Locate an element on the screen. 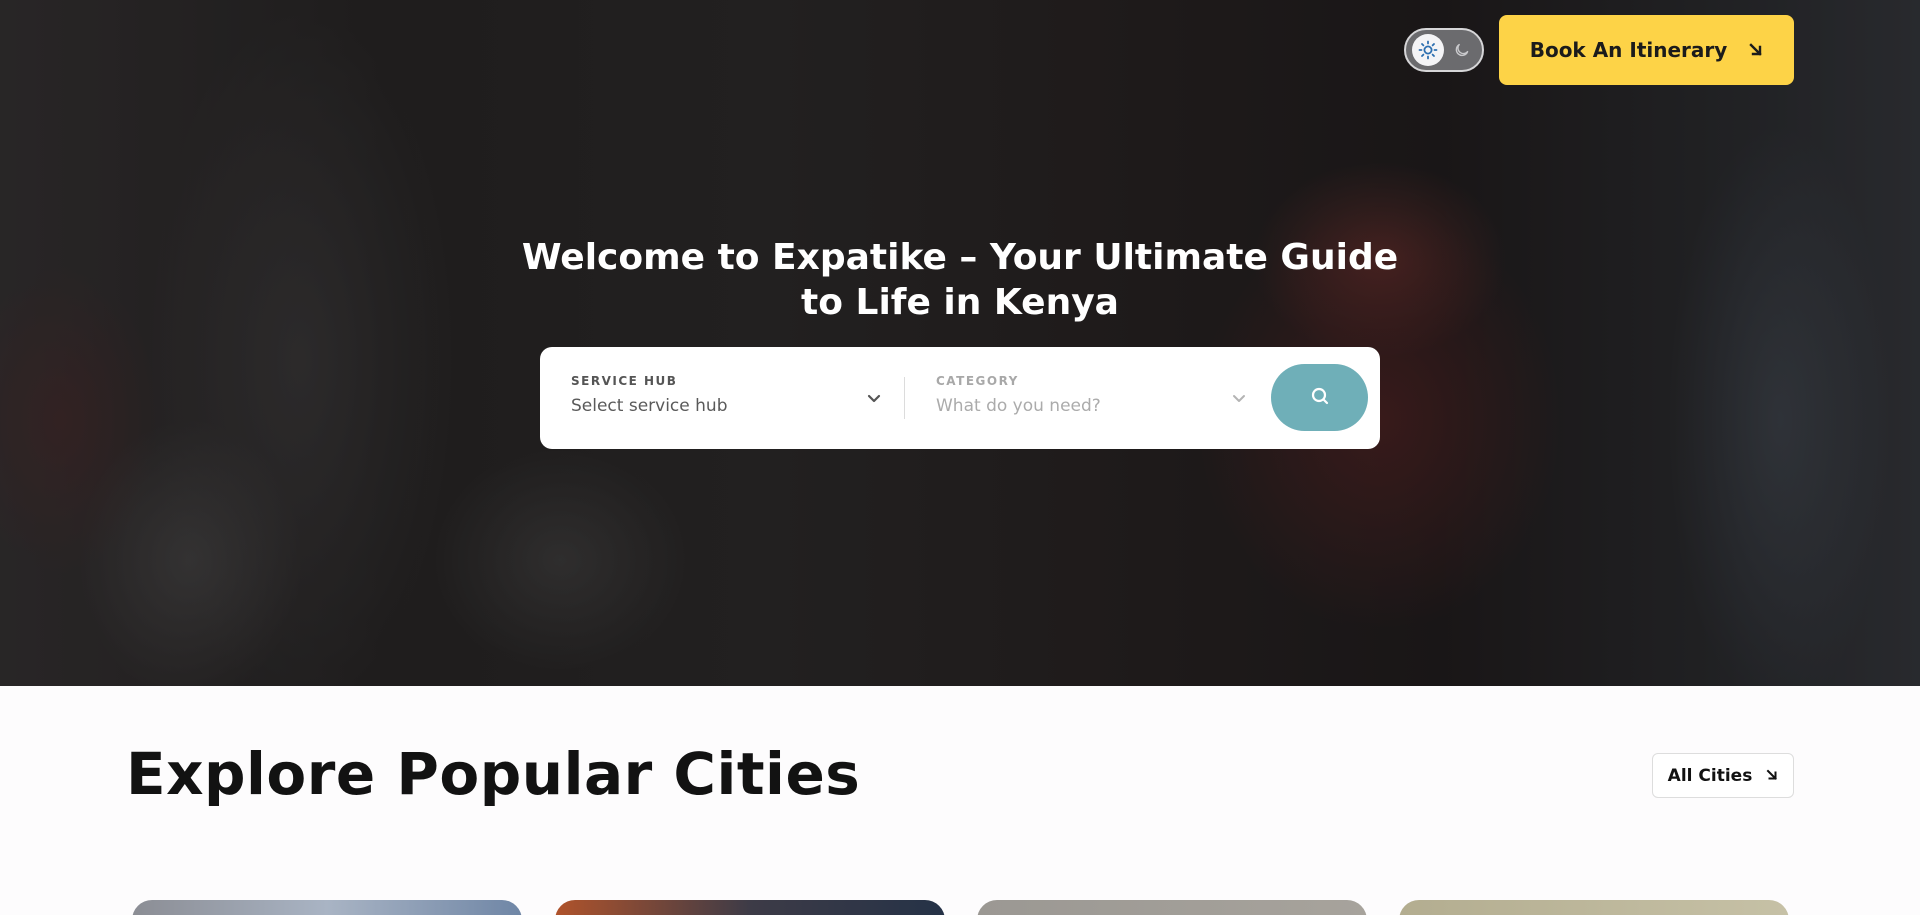 Image resolution: width=1920 pixels, height=915 pixels. book-itinerary-label: Book An Itinerary is located at coordinates (1628, 50).